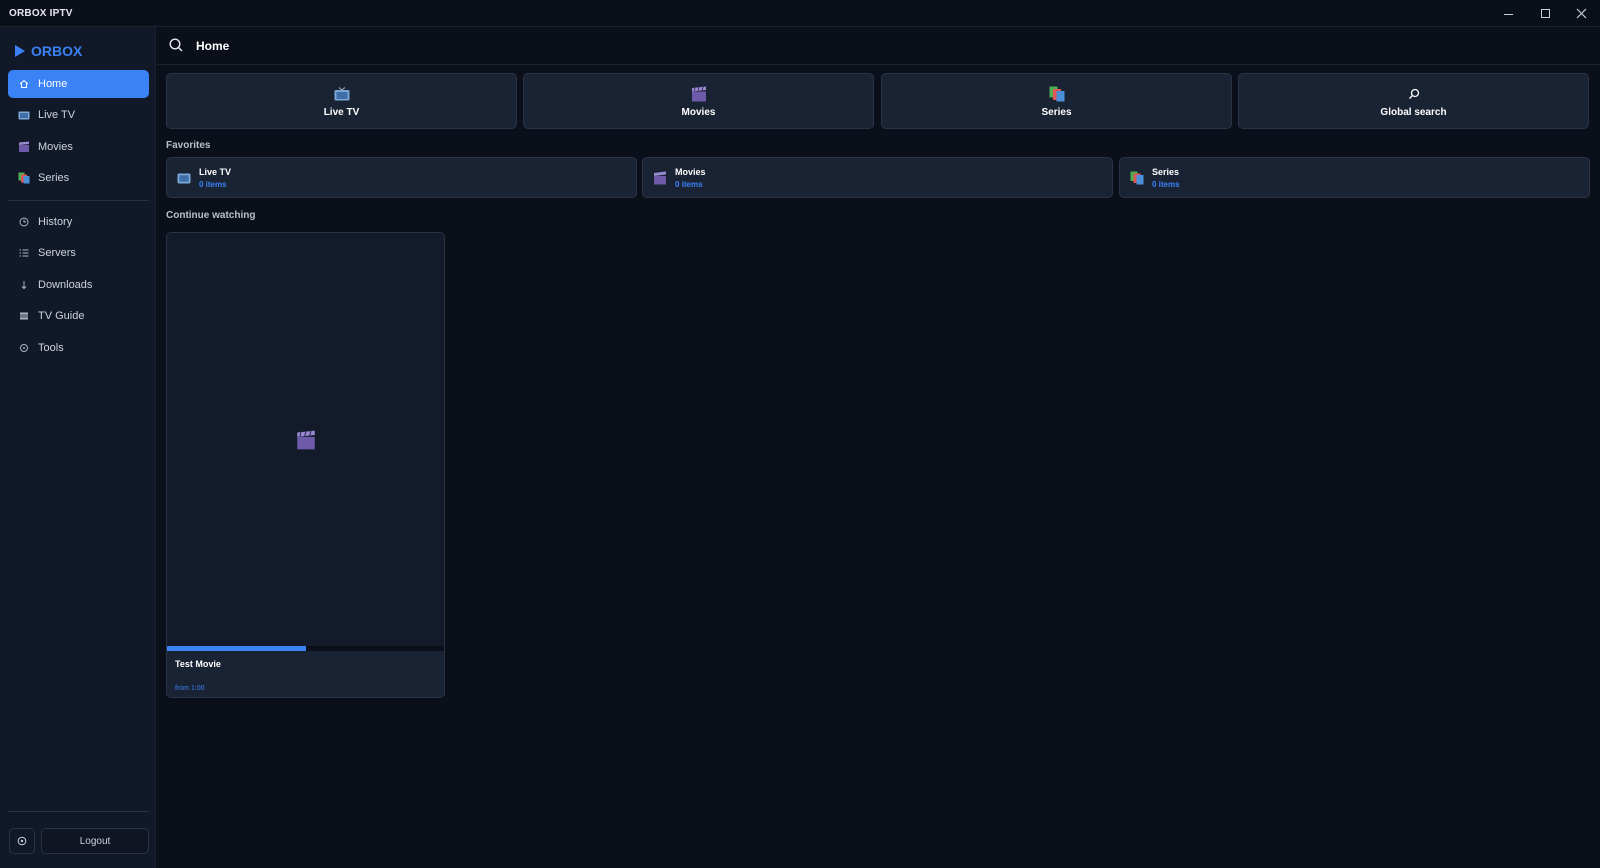  Describe the element at coordinates (78, 253) in the screenshot. I see `sidebar-item-servers: Servers` at that location.